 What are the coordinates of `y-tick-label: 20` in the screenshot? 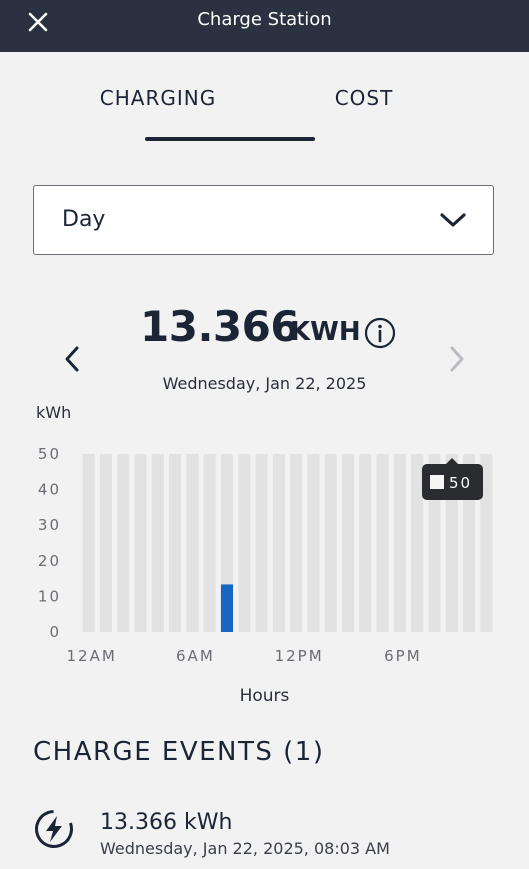 It's located at (49, 561).